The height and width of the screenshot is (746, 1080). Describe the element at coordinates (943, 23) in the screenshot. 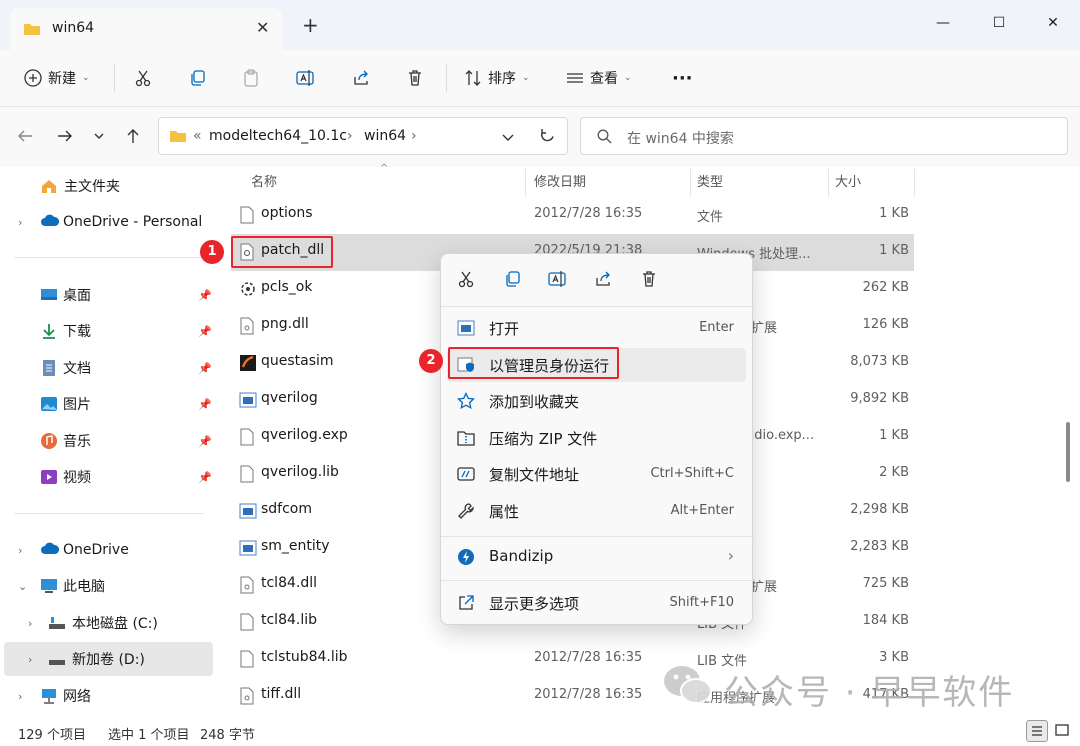

I see `minimize-button: —` at that location.